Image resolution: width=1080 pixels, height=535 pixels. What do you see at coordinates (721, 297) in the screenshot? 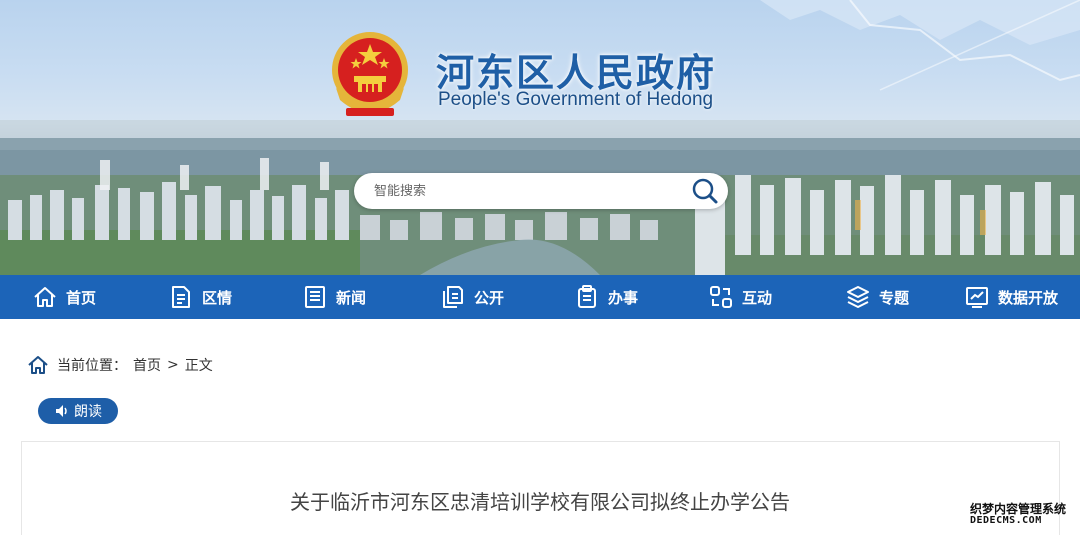
I see `interaction-icon` at bounding box center [721, 297].